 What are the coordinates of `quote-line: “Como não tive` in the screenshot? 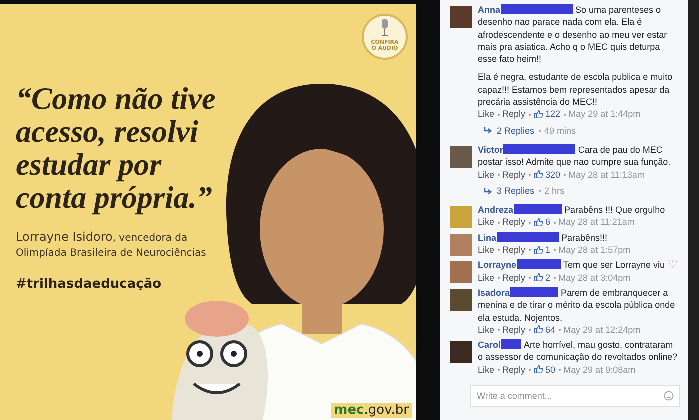 It's located at (116, 98).